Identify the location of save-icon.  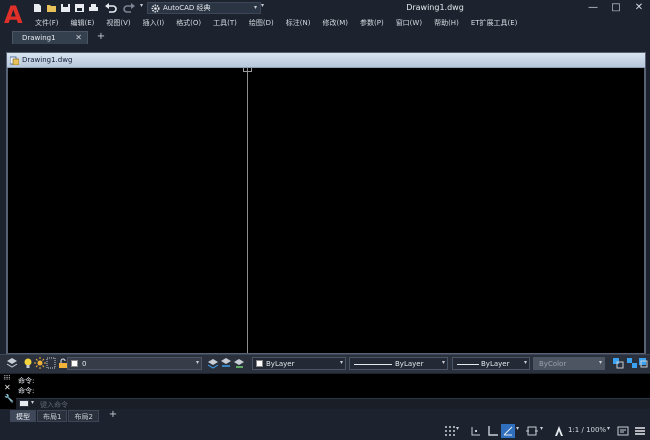
(65, 8).